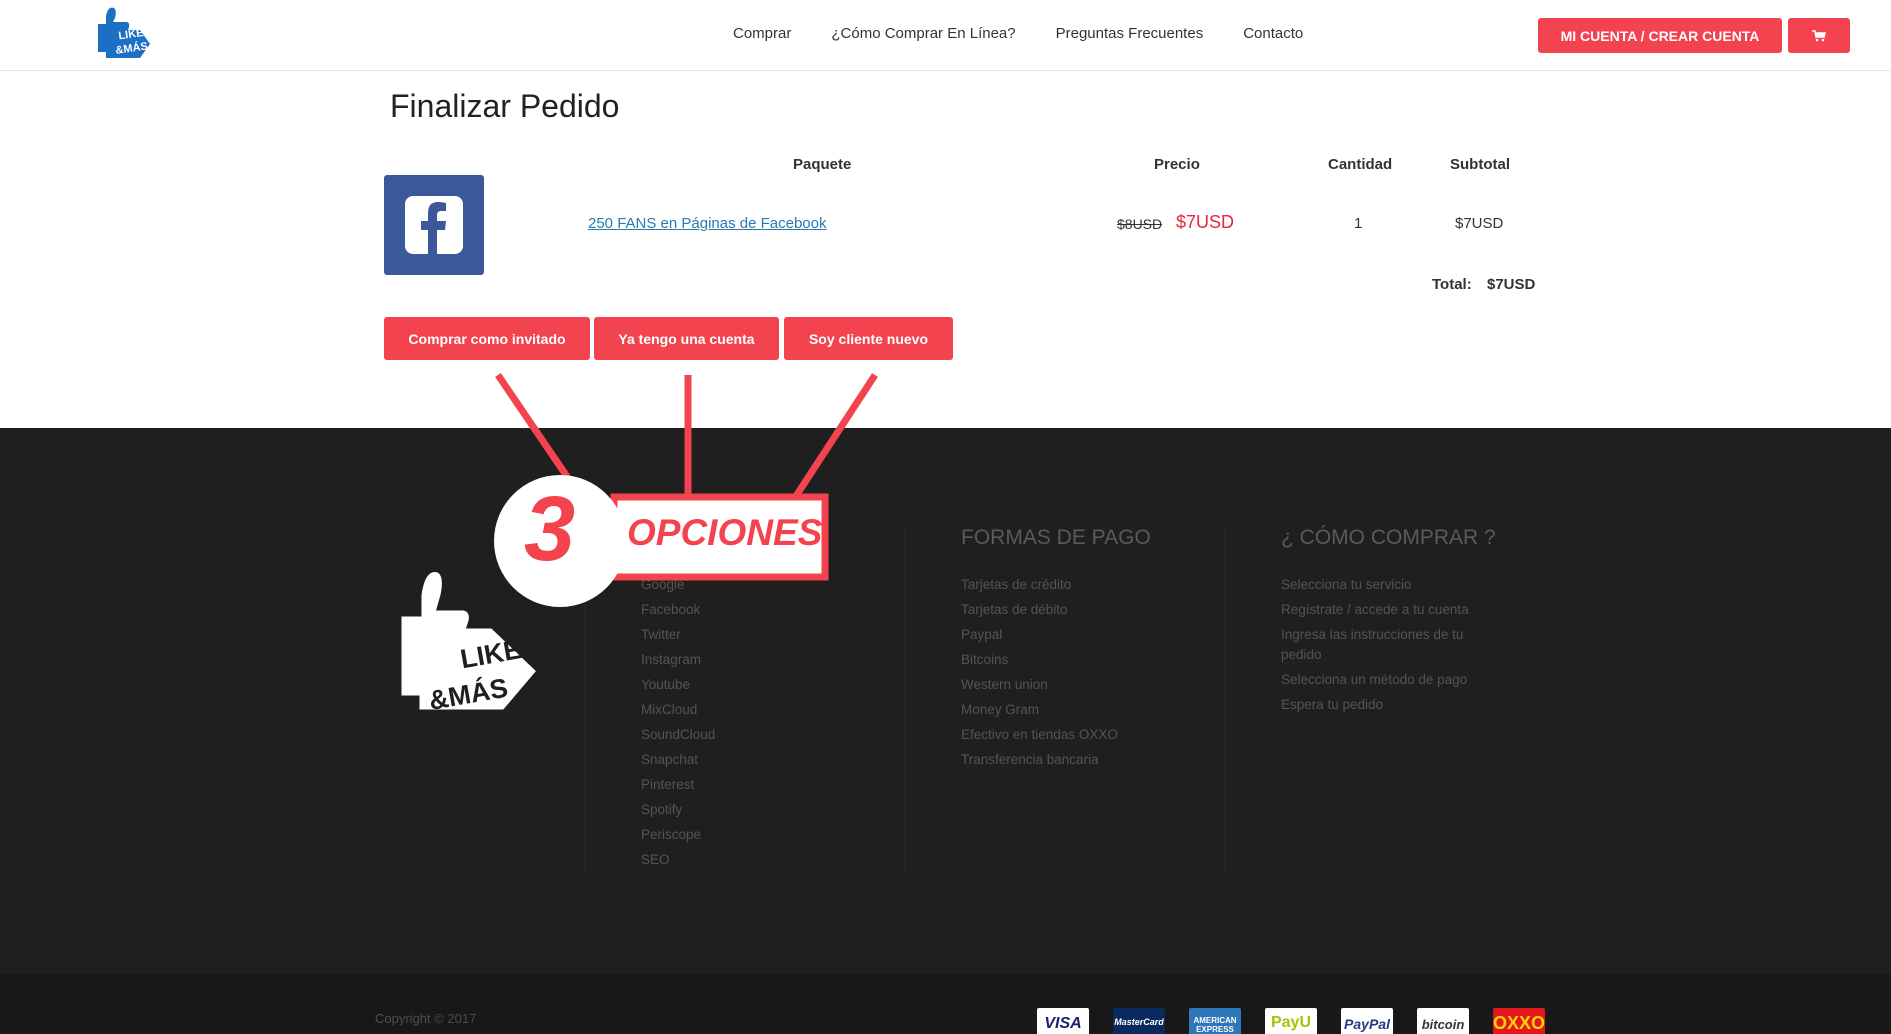 The image size is (1891, 1034). What do you see at coordinates (550, 529) in the screenshot?
I see `annotation-number: 3` at bounding box center [550, 529].